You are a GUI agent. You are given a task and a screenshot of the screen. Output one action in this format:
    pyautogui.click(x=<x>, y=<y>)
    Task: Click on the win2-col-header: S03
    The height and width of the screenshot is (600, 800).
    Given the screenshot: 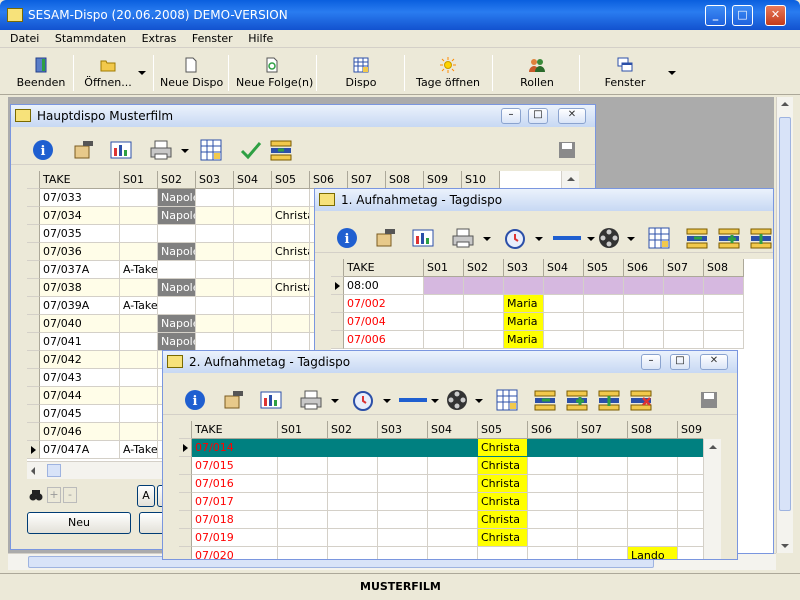 What is the action you would take?
    pyautogui.click(x=524, y=268)
    